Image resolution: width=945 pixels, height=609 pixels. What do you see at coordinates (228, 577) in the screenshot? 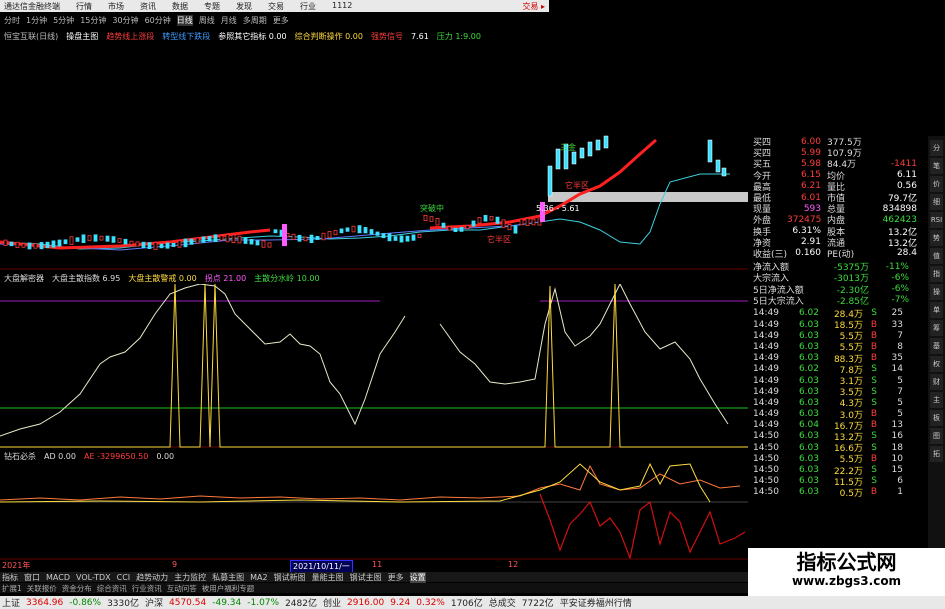
I see `indicator-tab: 私募主图` at bounding box center [228, 577].